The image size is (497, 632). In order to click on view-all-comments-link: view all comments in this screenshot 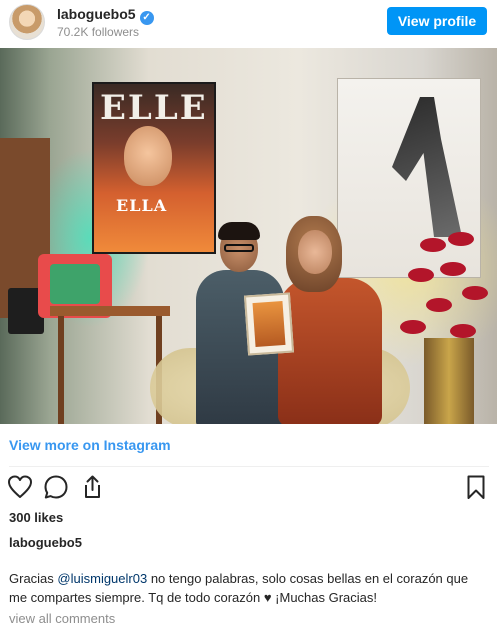, I will do `click(62, 618)`.